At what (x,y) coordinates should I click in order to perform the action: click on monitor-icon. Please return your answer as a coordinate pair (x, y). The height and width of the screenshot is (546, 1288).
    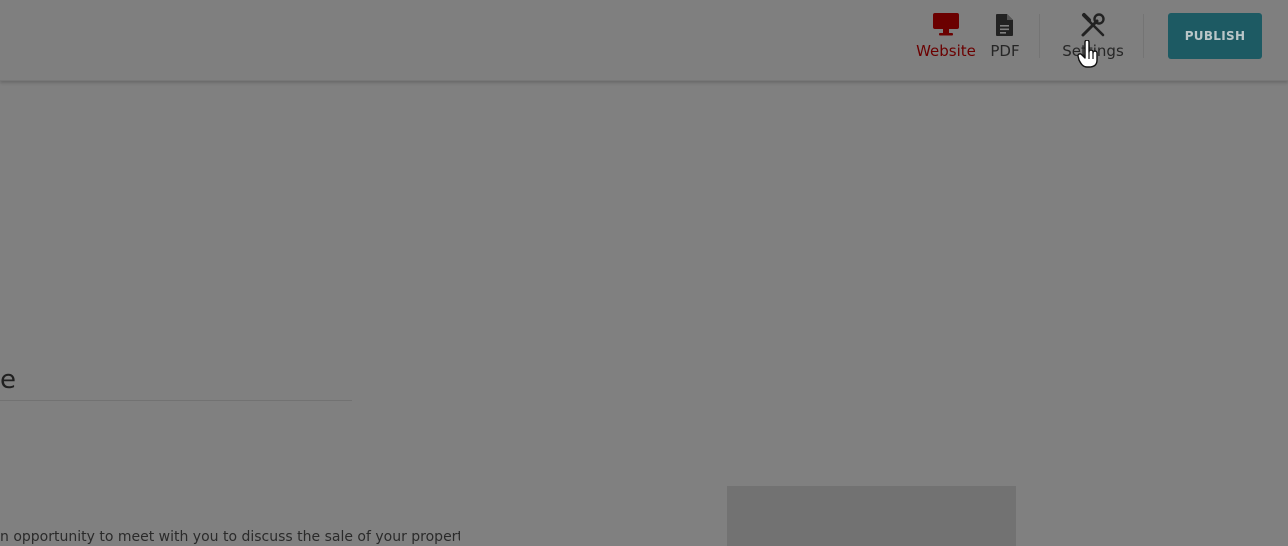
    Looking at the image, I should click on (946, 25).